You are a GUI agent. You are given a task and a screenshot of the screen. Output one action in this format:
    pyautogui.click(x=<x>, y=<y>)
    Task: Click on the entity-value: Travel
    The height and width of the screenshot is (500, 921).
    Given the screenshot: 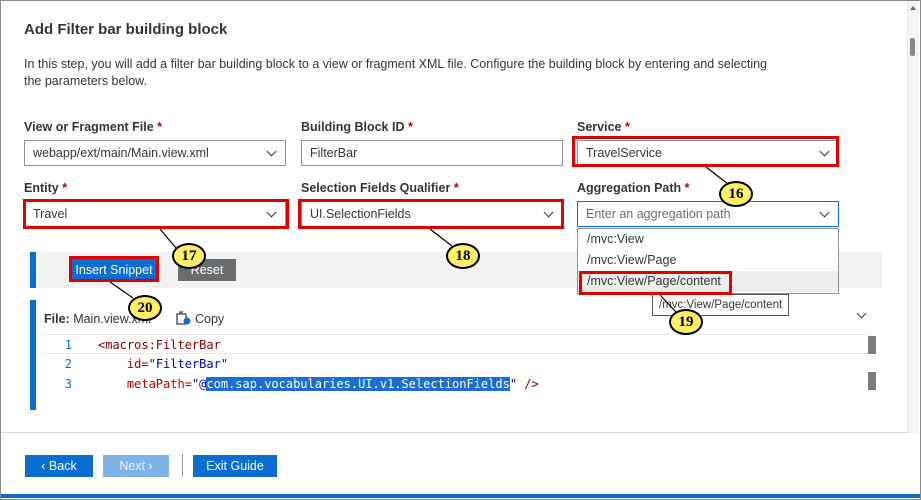 What is the action you would take?
    pyautogui.click(x=50, y=214)
    